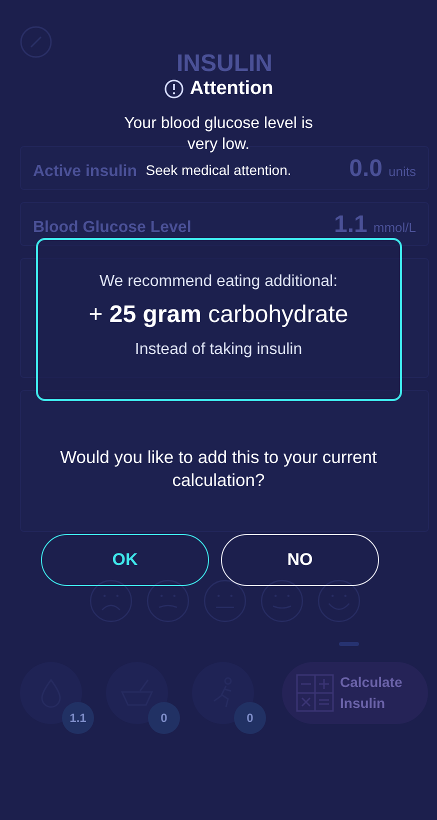 The image size is (437, 820). What do you see at coordinates (111, 601) in the screenshot?
I see `sad-face-icon` at bounding box center [111, 601].